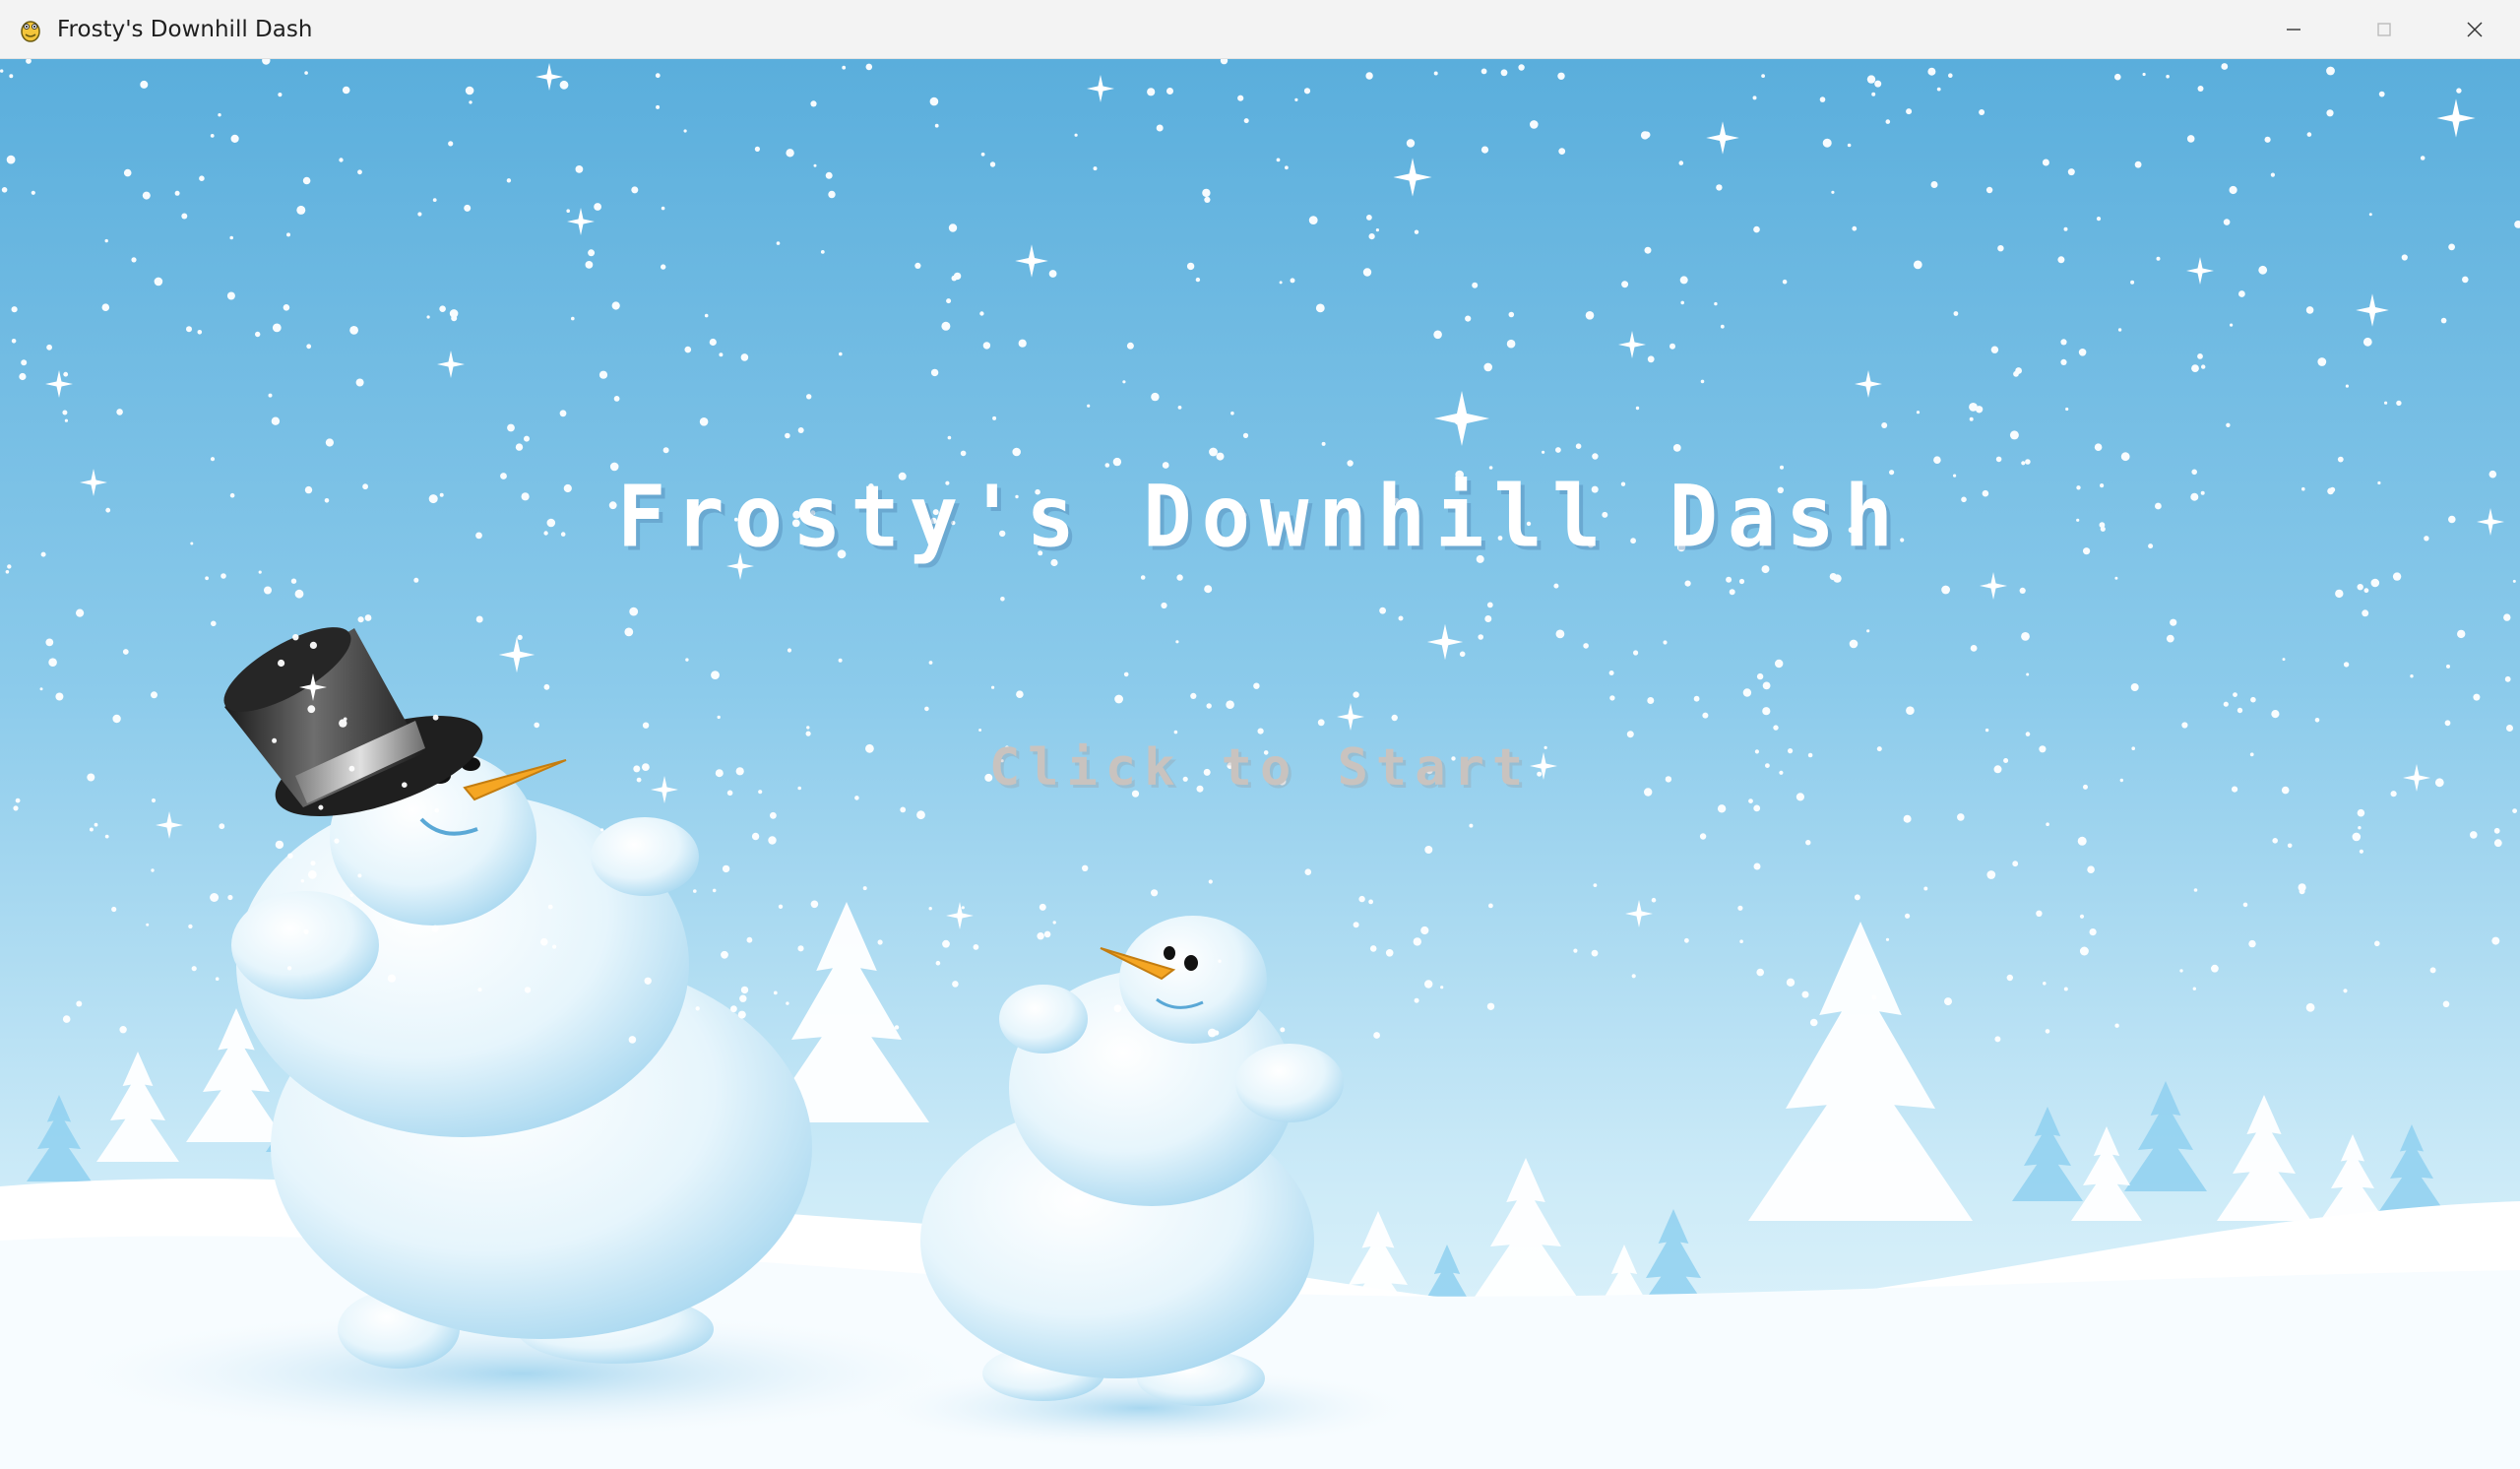 The height and width of the screenshot is (1469, 2520). What do you see at coordinates (2474, 29) in the screenshot?
I see `close-button` at bounding box center [2474, 29].